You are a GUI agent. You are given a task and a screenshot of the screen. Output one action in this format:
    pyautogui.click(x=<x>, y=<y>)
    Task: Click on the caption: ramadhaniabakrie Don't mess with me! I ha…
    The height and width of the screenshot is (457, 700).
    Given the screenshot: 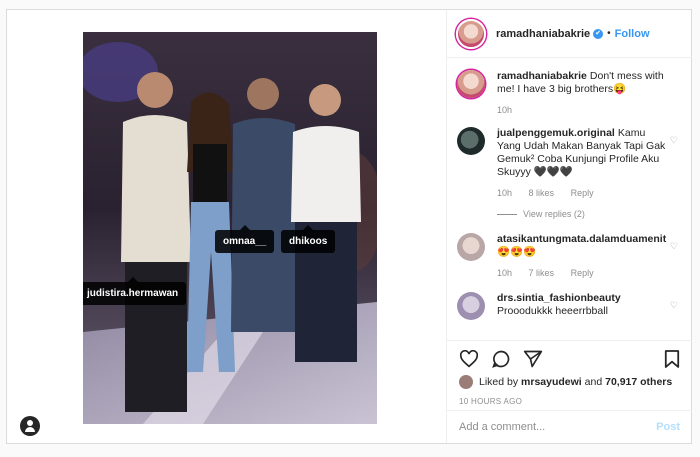 What is the action you would take?
    pyautogui.click(x=569, y=93)
    